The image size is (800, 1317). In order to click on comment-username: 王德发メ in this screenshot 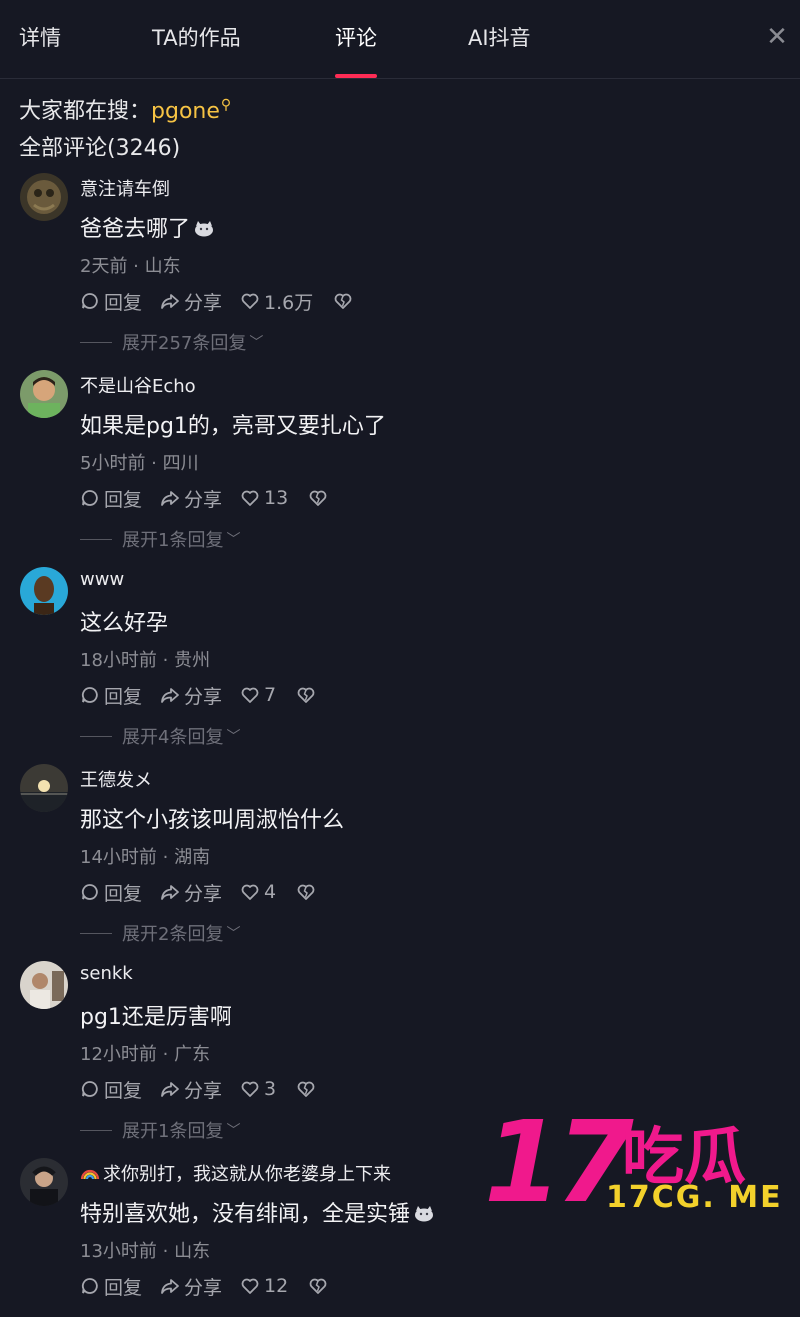, I will do `click(116, 779)`.